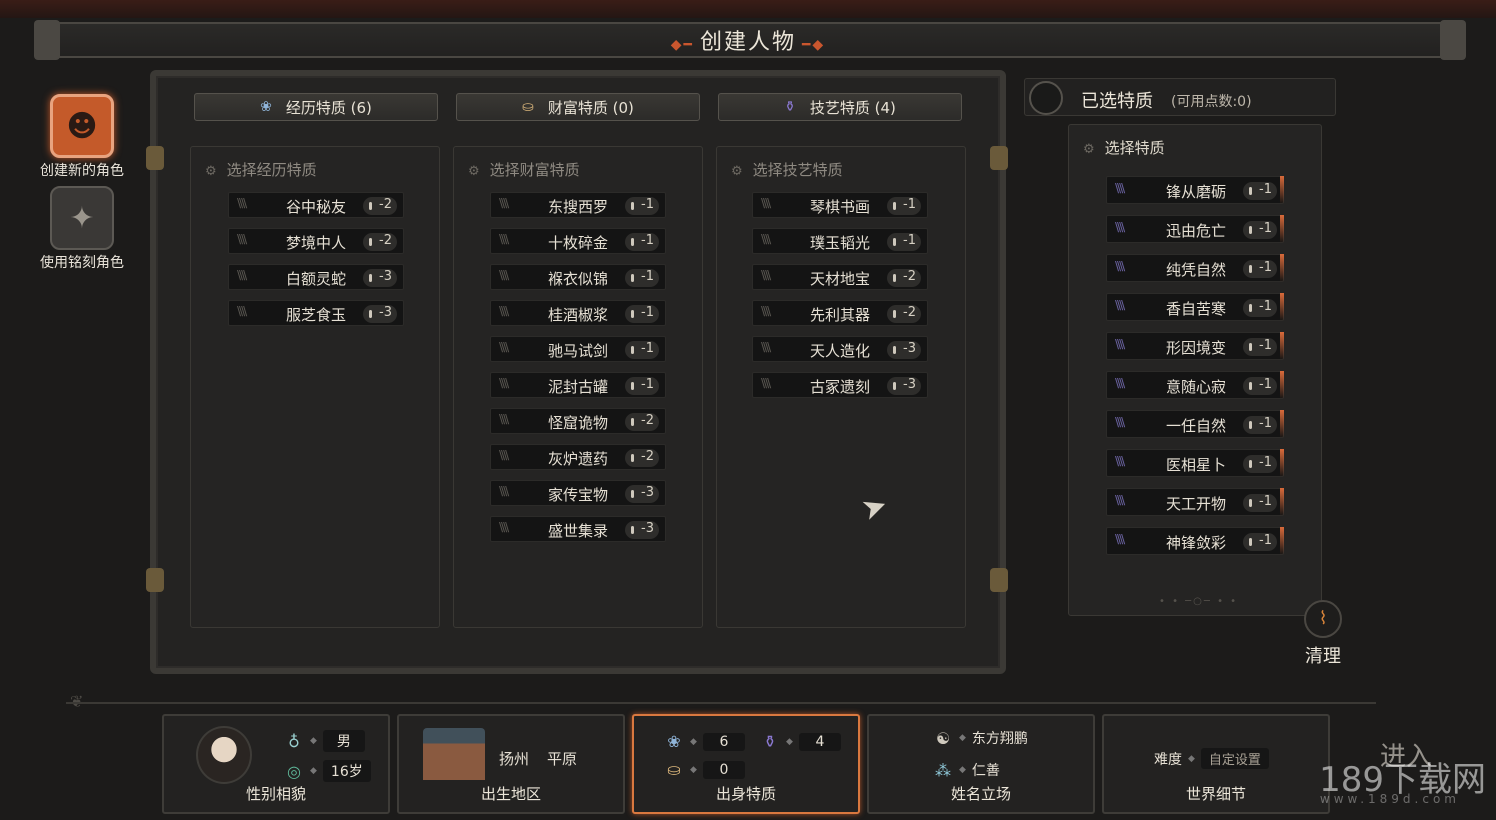 The width and height of the screenshot is (1496, 820). Describe the element at coordinates (943, 770) in the screenshot. I see `beads-icon: ⁂` at that location.